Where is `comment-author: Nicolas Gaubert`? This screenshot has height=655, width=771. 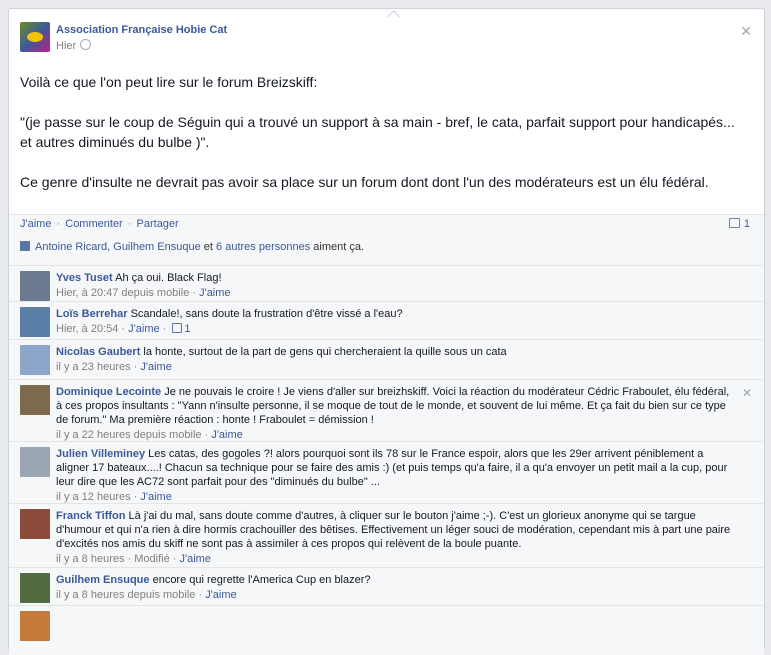
comment-author: Nicolas Gaubert is located at coordinates (98, 352).